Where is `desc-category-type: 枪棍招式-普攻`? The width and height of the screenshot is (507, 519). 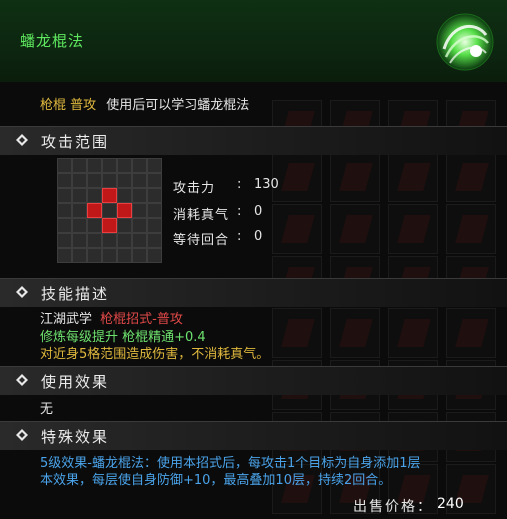 desc-category-type: 枪棍招式-普攻 is located at coordinates (141, 319).